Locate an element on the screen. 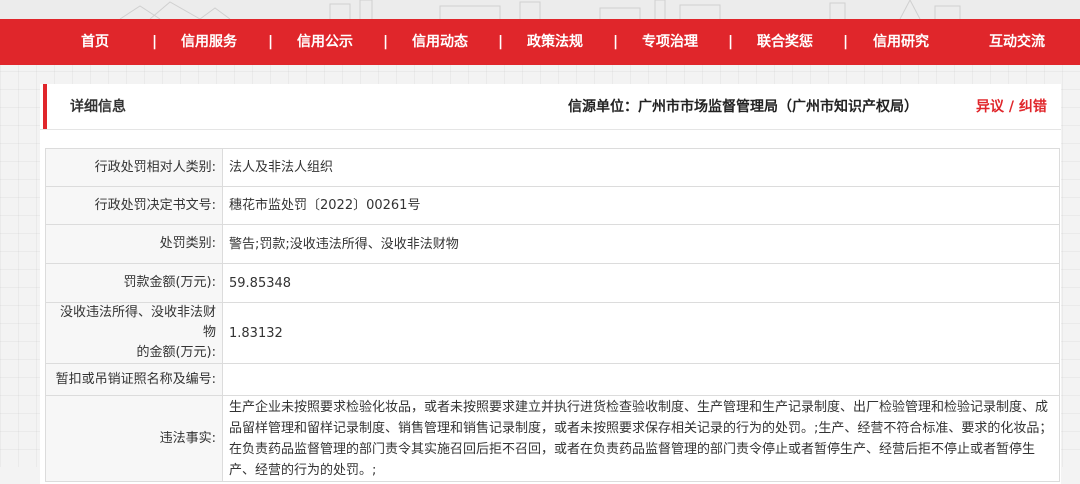 Image resolution: width=1080 pixels, height=484 pixels. nav-item-interaction: 互动交流 is located at coordinates (1017, 42).